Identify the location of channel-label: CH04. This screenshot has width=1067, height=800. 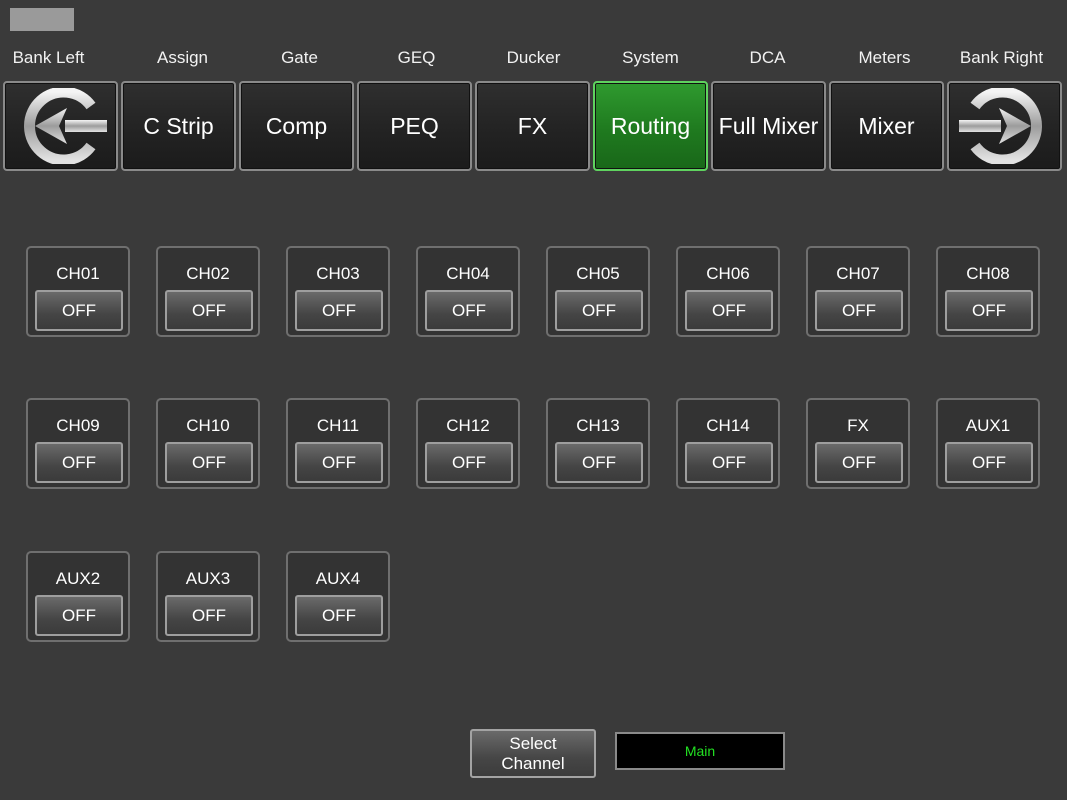
(468, 273).